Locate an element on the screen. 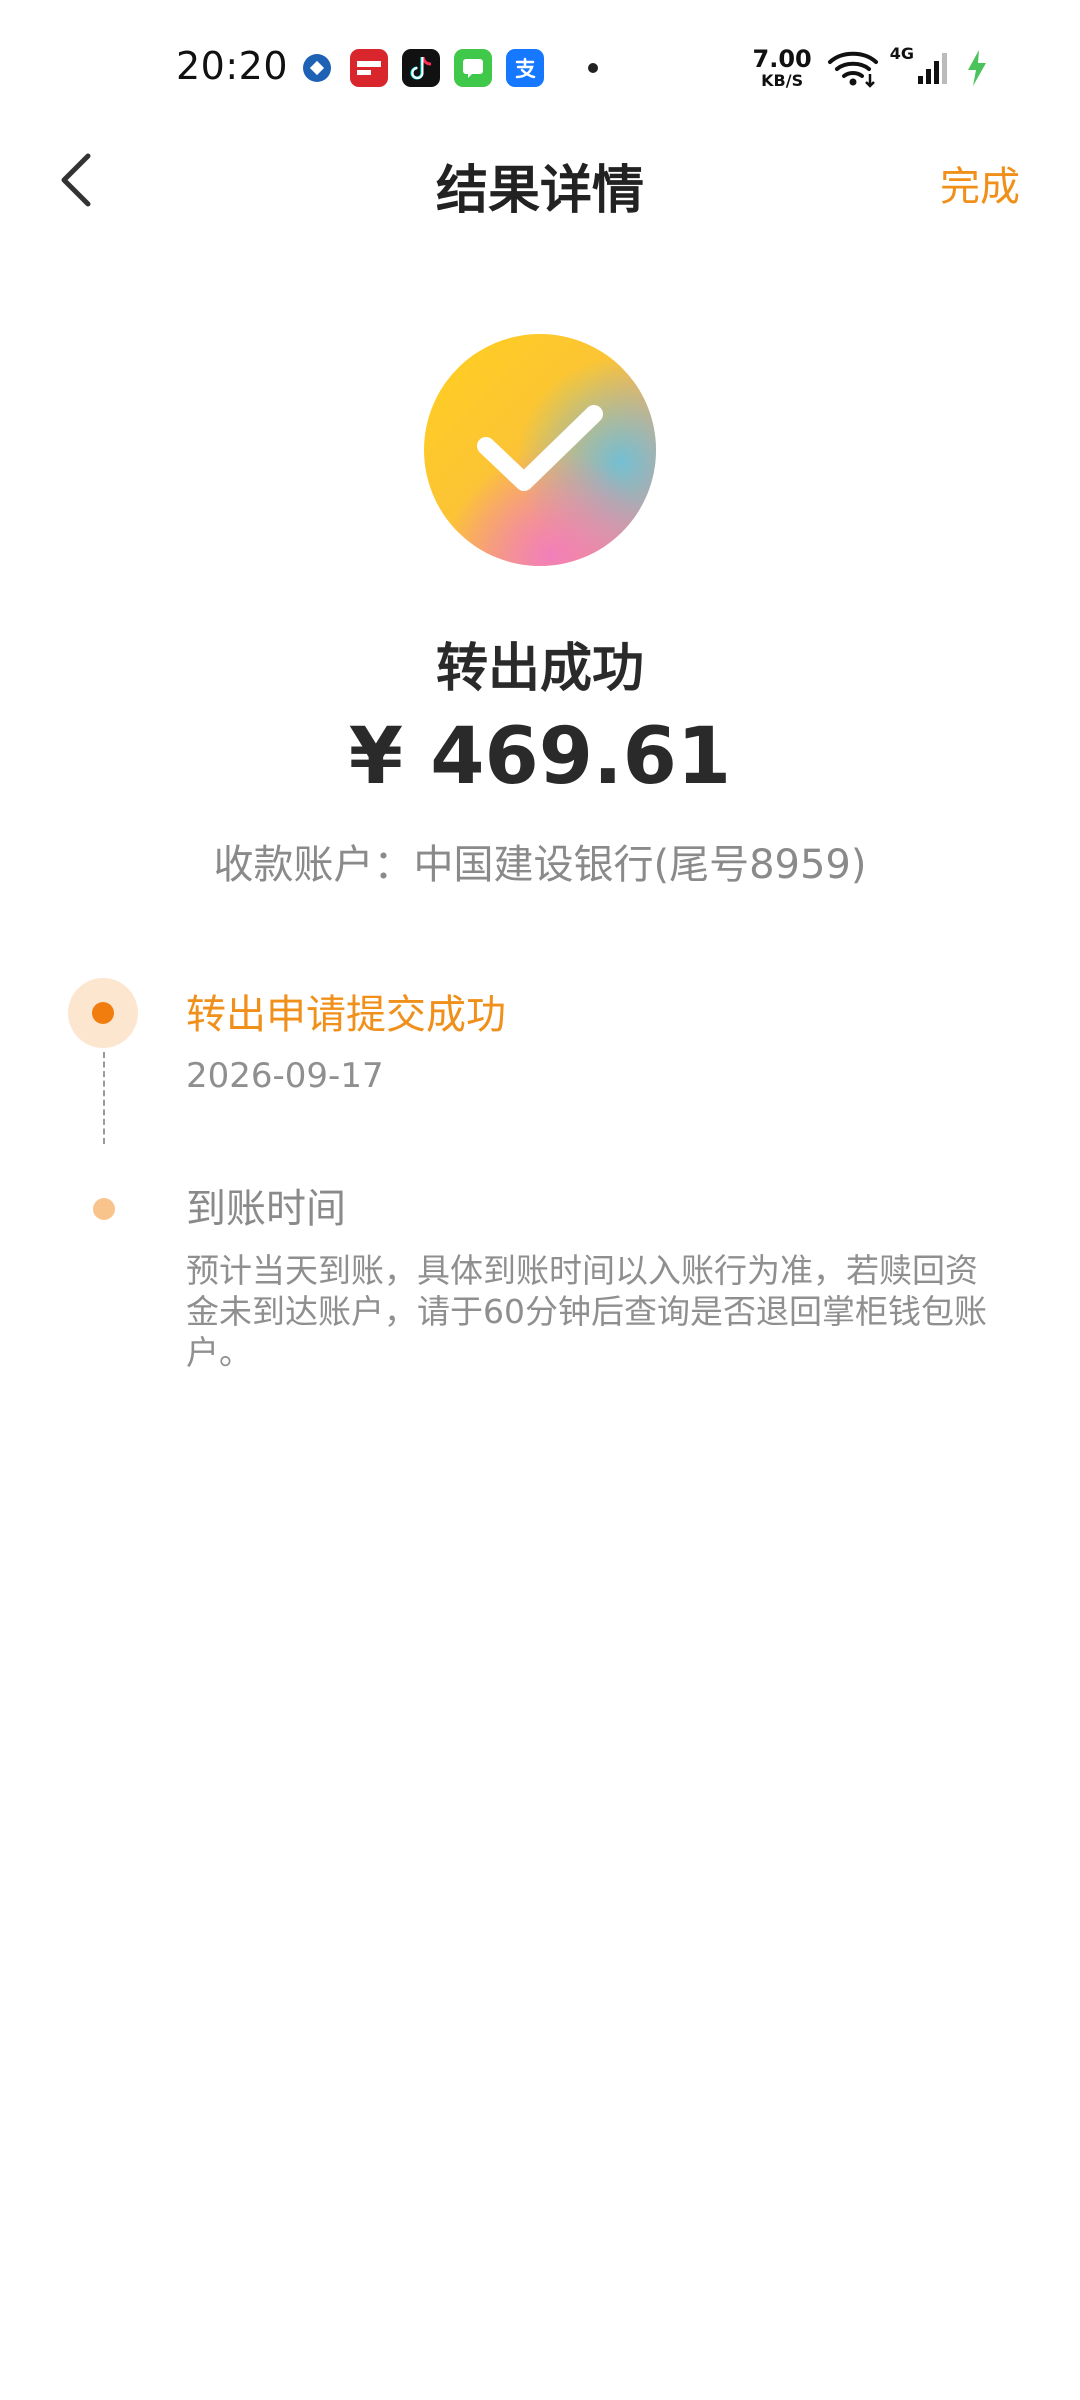  more-notifications-dot is located at coordinates (593, 68).